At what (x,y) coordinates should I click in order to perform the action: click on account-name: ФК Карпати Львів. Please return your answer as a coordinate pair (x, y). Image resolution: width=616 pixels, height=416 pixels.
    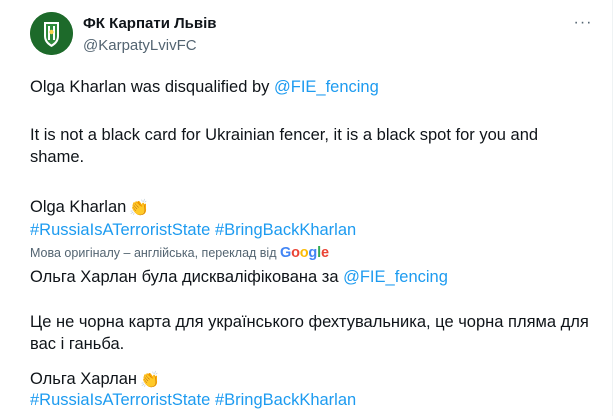
    Looking at the image, I should click on (149, 23).